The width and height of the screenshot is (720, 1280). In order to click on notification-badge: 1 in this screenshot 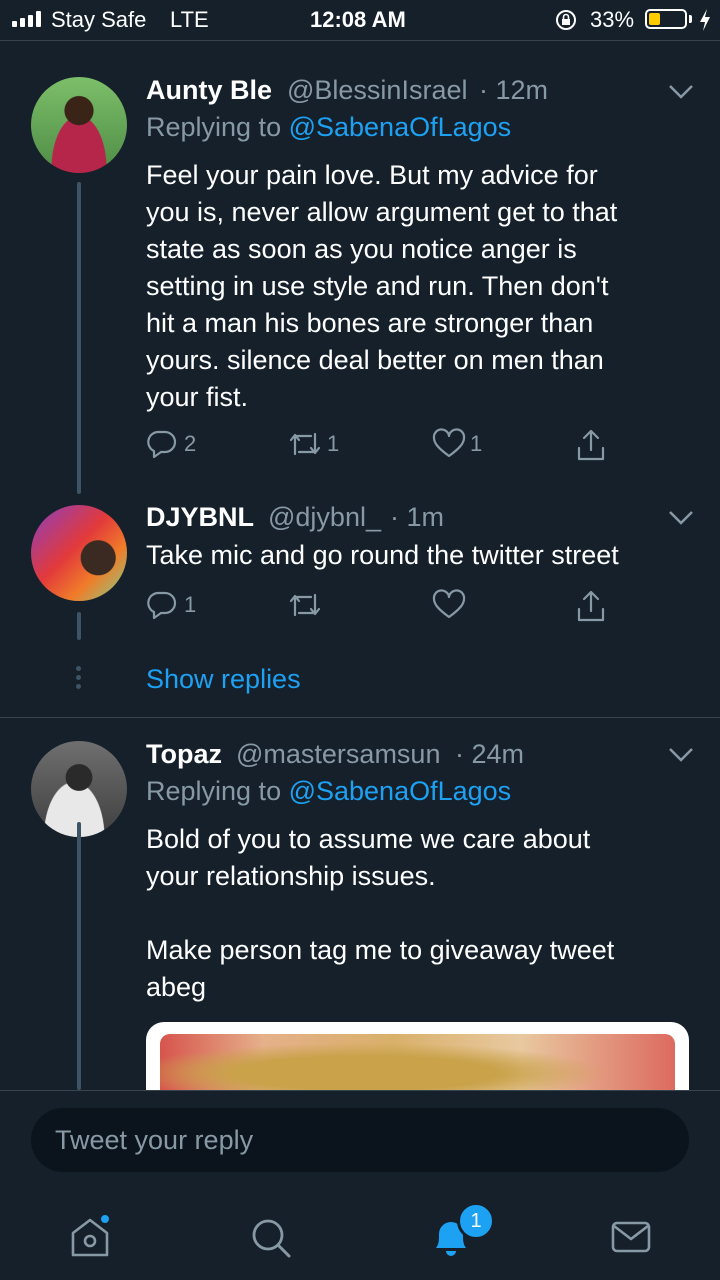, I will do `click(476, 1221)`.